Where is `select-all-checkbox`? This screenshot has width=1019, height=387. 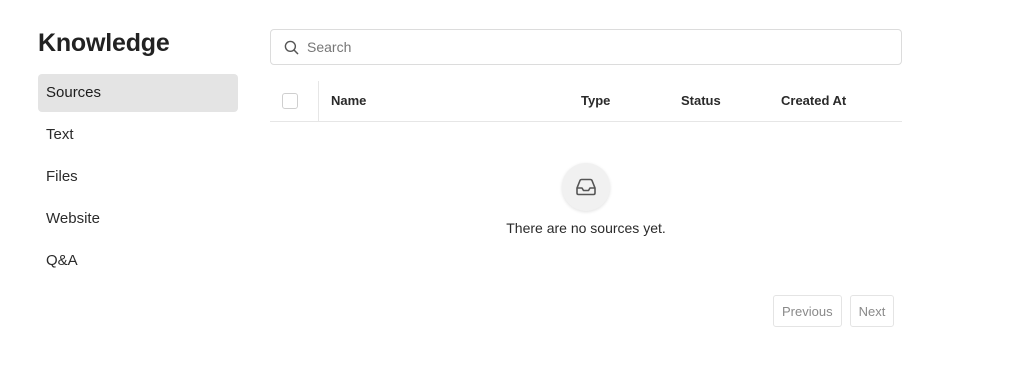
select-all-checkbox is located at coordinates (290, 101).